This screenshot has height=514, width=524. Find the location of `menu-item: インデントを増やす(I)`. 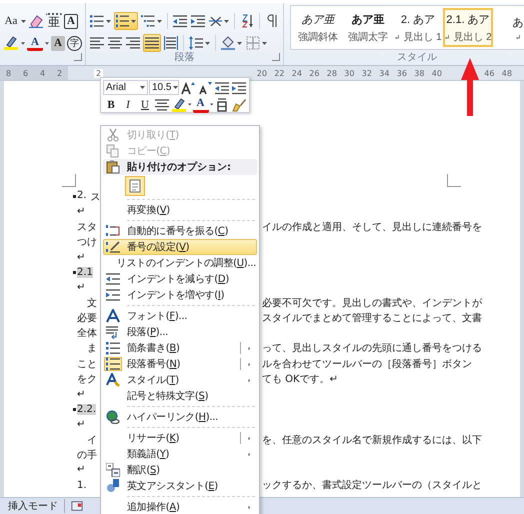

menu-item: インデントを増やす(I) is located at coordinates (180, 295).